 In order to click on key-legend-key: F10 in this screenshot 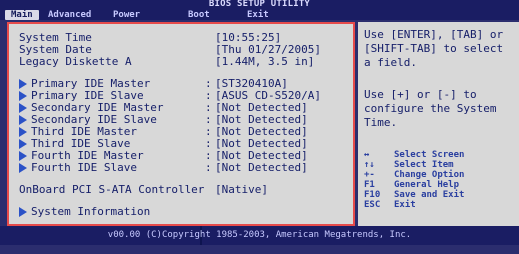, I will do `click(372, 195)`.